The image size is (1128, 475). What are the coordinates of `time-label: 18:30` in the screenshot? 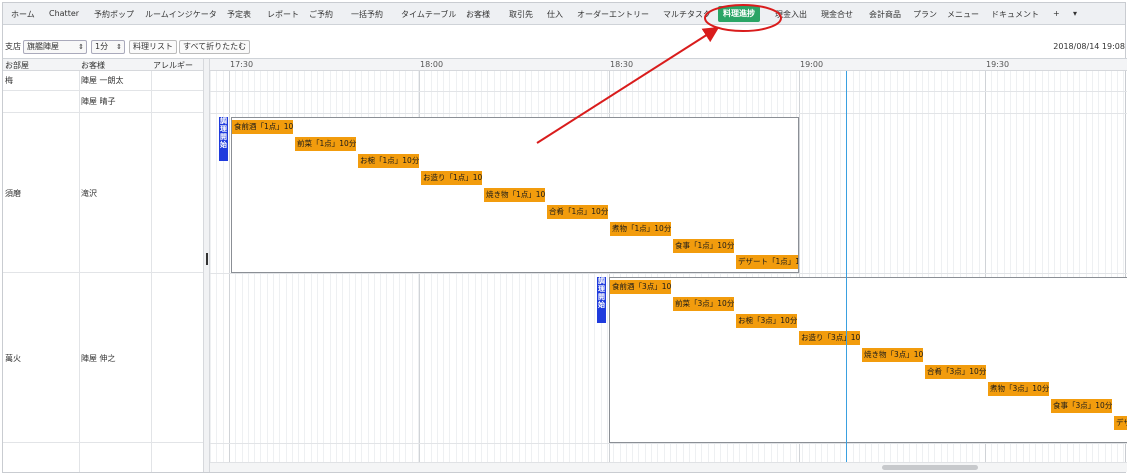 It's located at (622, 64).